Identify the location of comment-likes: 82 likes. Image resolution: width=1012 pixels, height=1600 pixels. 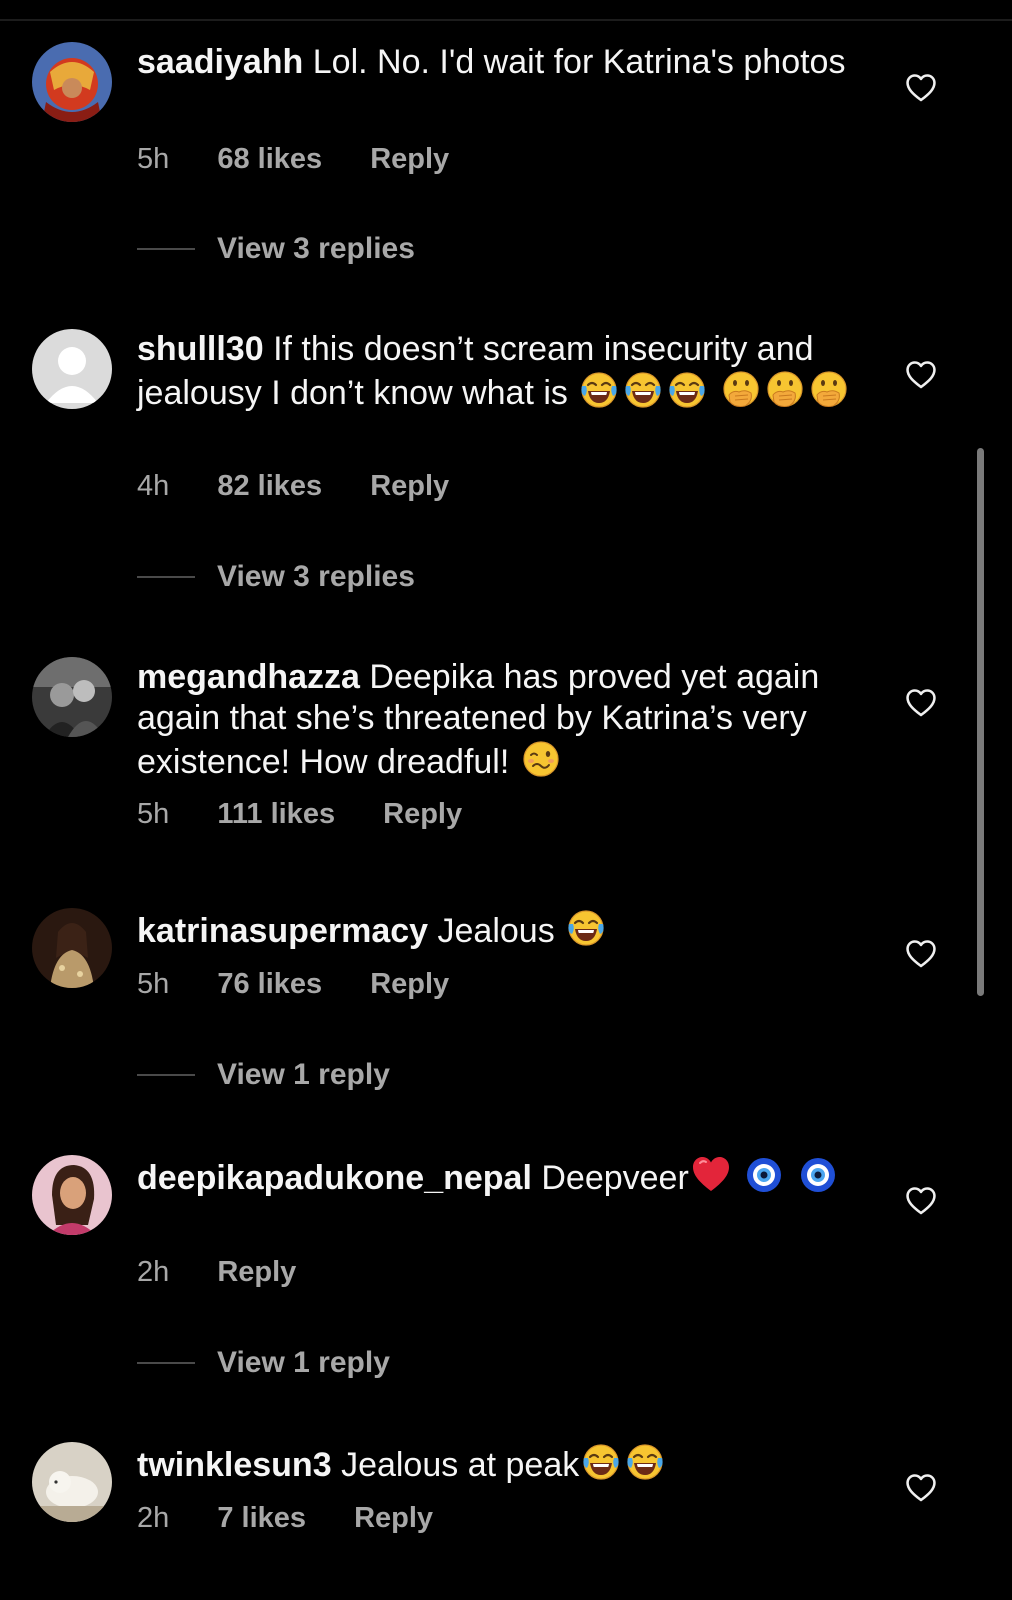
(269, 486).